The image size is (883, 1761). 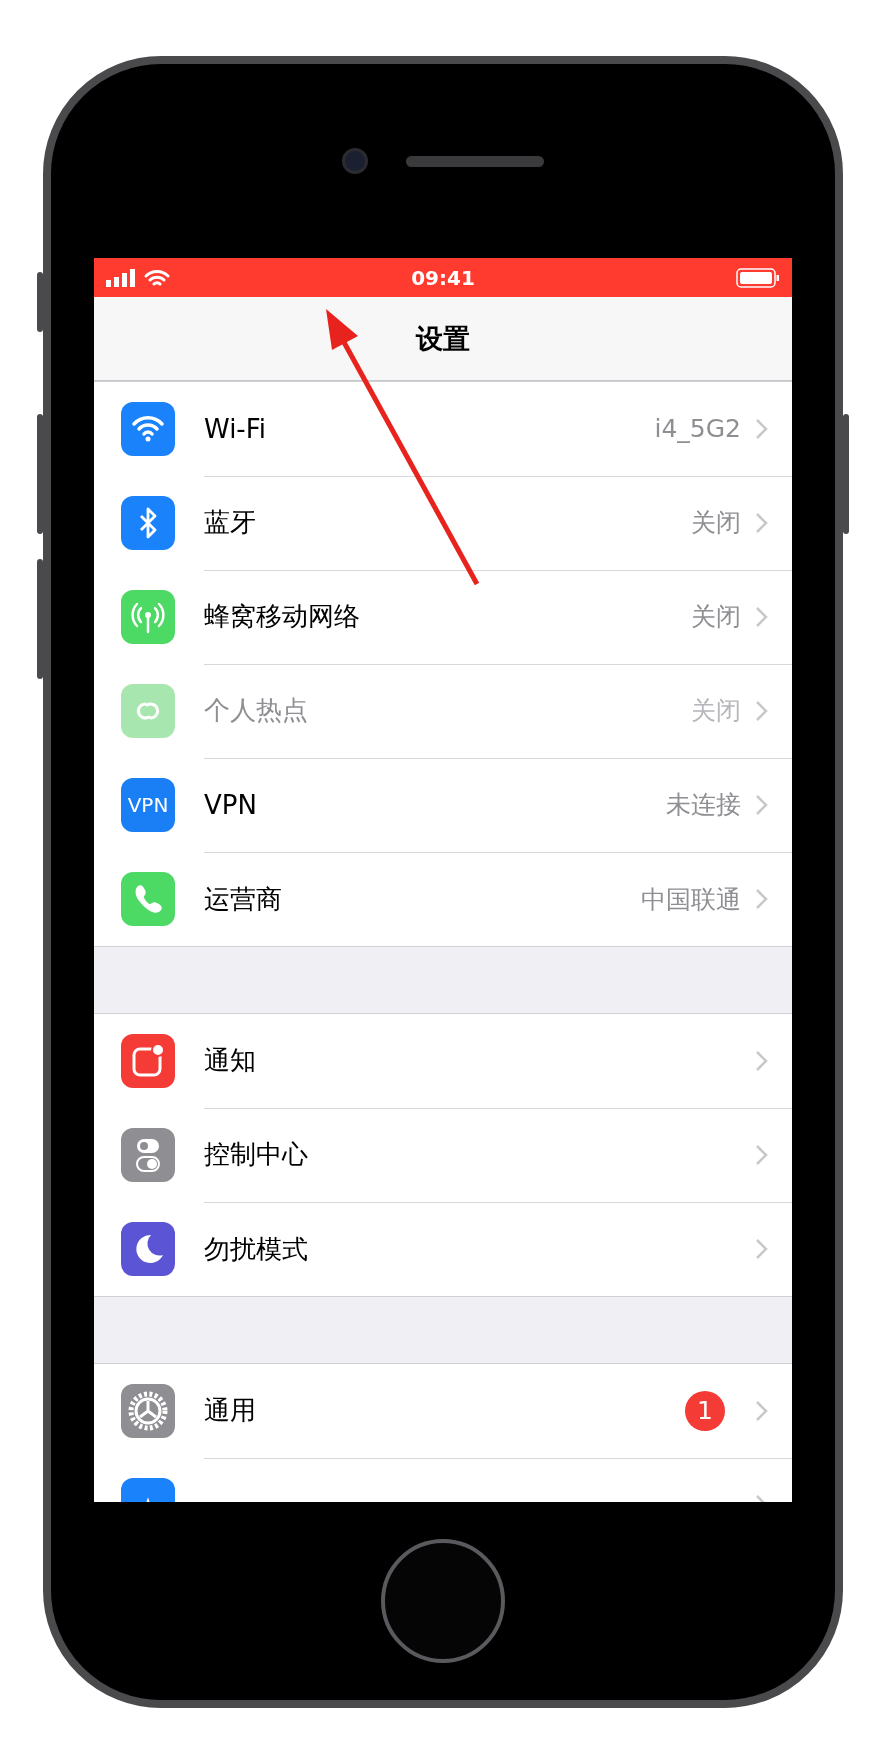 What do you see at coordinates (256, 1154) in the screenshot?
I see `row-label: 控制中心` at bounding box center [256, 1154].